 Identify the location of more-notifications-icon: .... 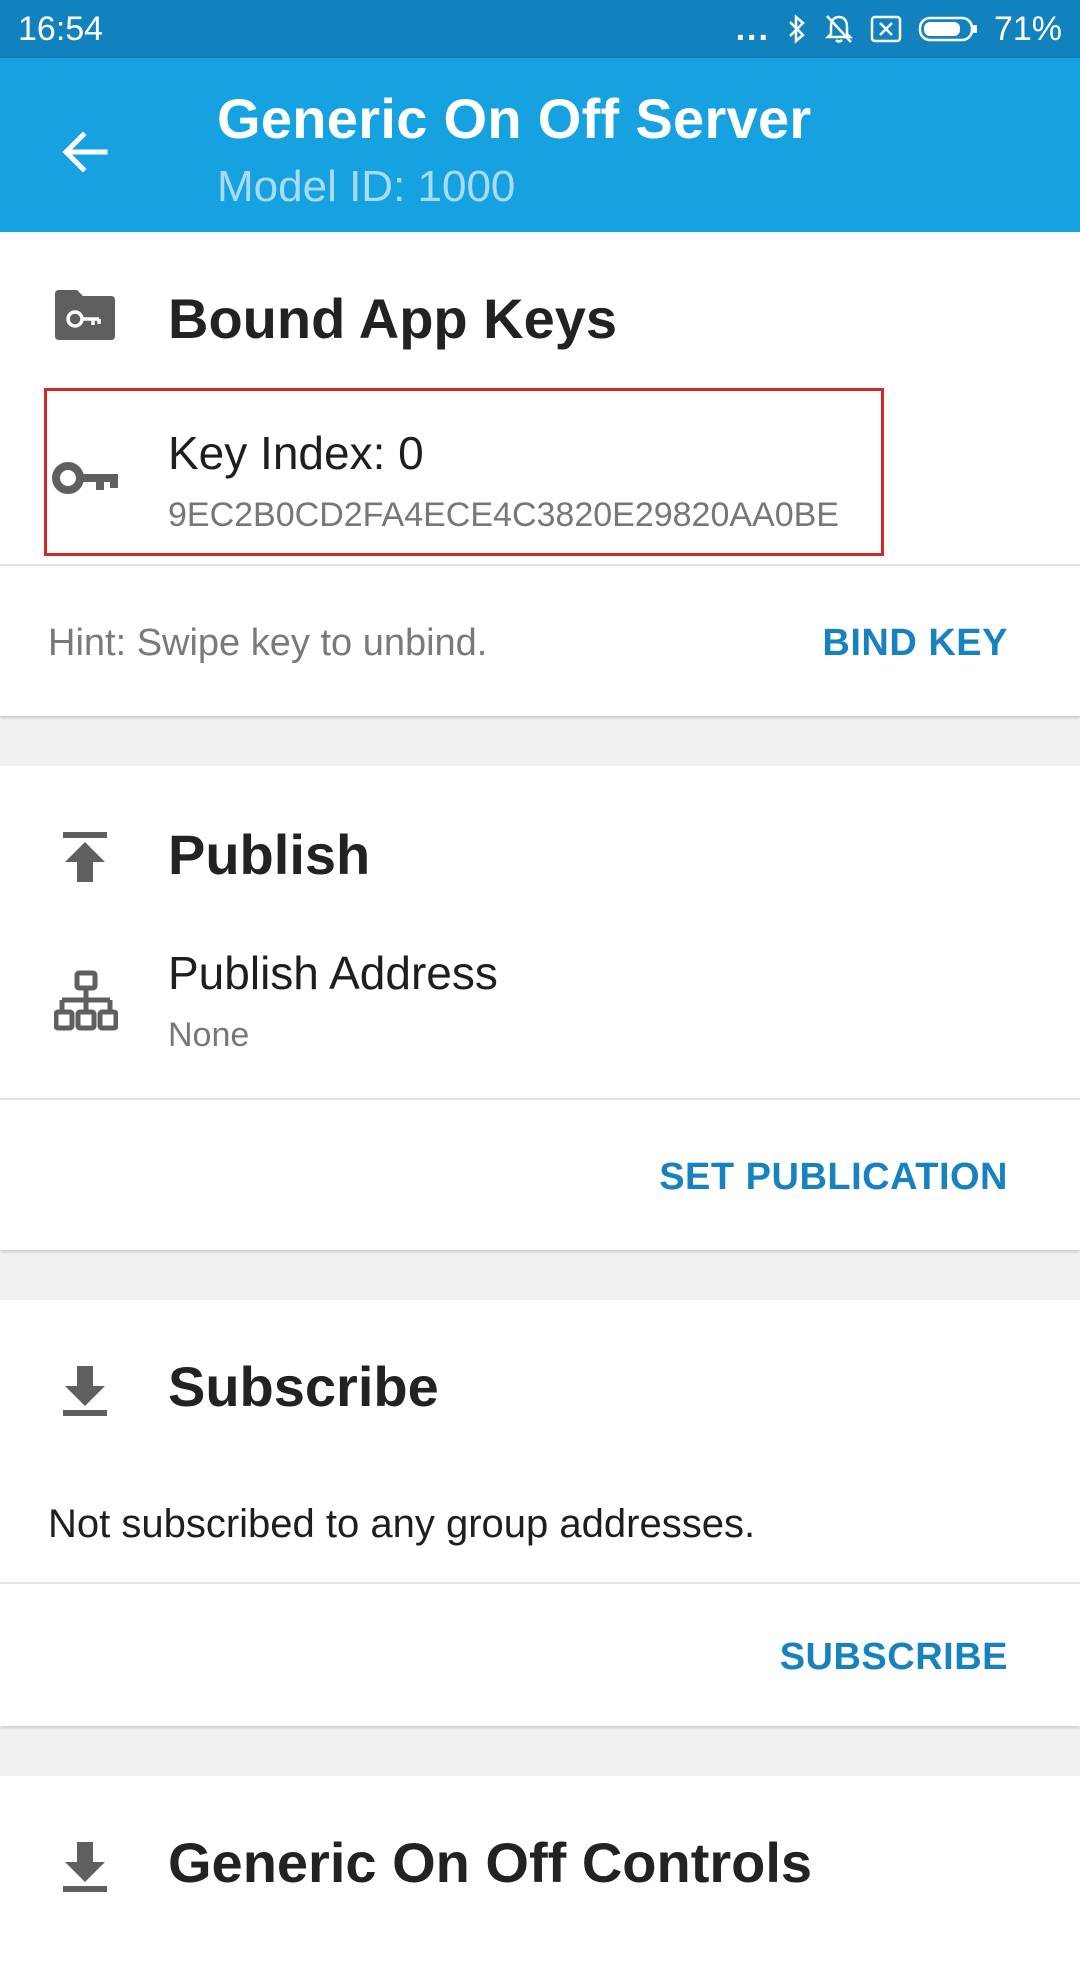
(752, 28).